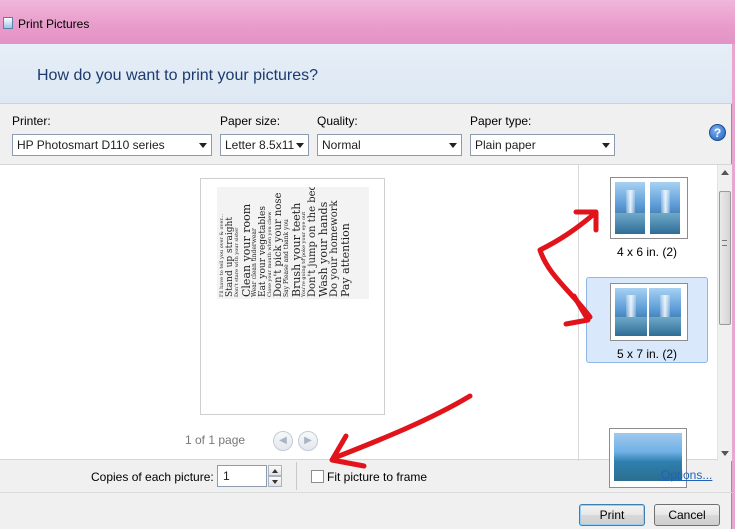 The width and height of the screenshot is (735, 529). I want to click on arrow-left-icon: ◀, so click(283, 440).